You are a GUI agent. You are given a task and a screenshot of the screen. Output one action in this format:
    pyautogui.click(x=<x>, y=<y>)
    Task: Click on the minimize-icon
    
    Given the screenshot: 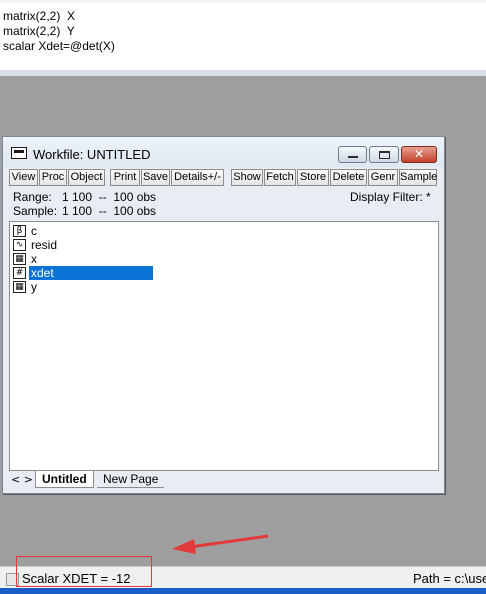 What is the action you would take?
    pyautogui.click(x=353, y=157)
    